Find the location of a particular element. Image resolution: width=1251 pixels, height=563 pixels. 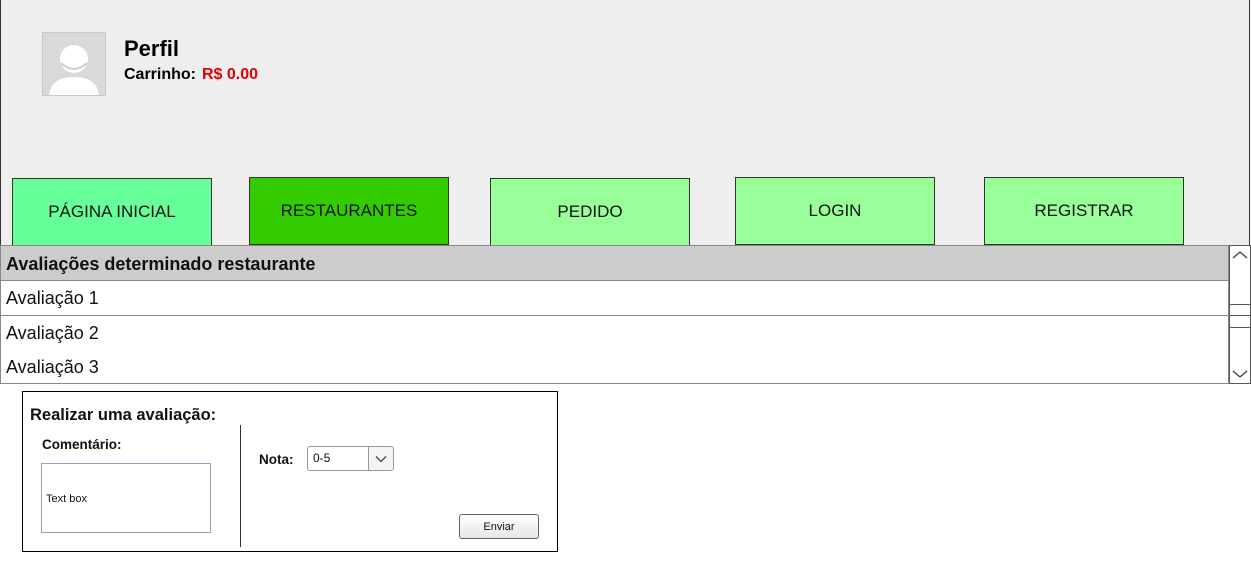

scroll-thumb is located at coordinates (1240, 316).